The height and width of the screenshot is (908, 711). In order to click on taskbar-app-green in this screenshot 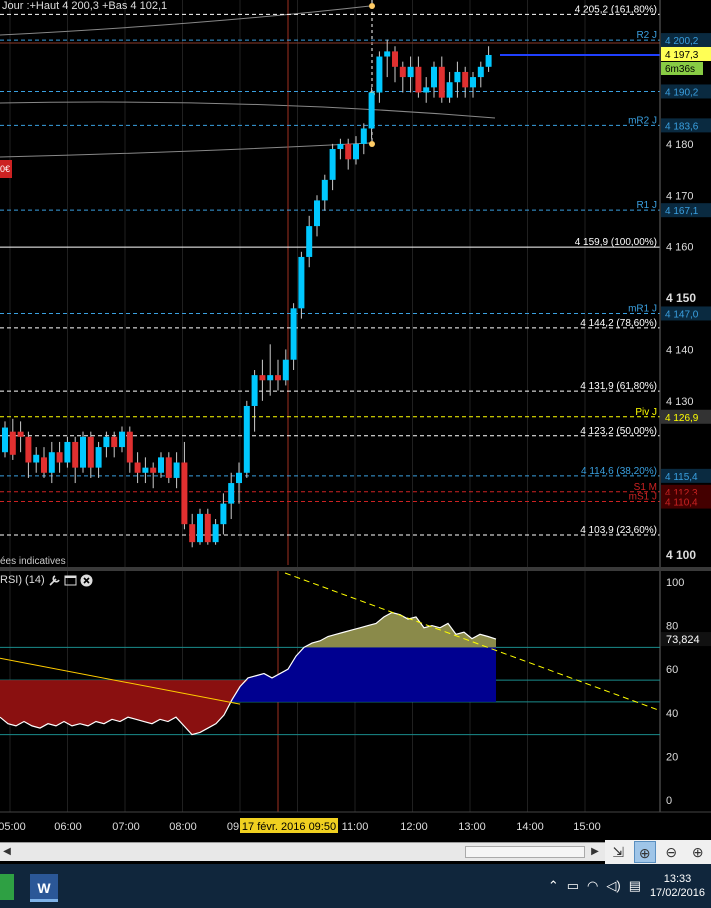, I will do `click(7, 887)`.